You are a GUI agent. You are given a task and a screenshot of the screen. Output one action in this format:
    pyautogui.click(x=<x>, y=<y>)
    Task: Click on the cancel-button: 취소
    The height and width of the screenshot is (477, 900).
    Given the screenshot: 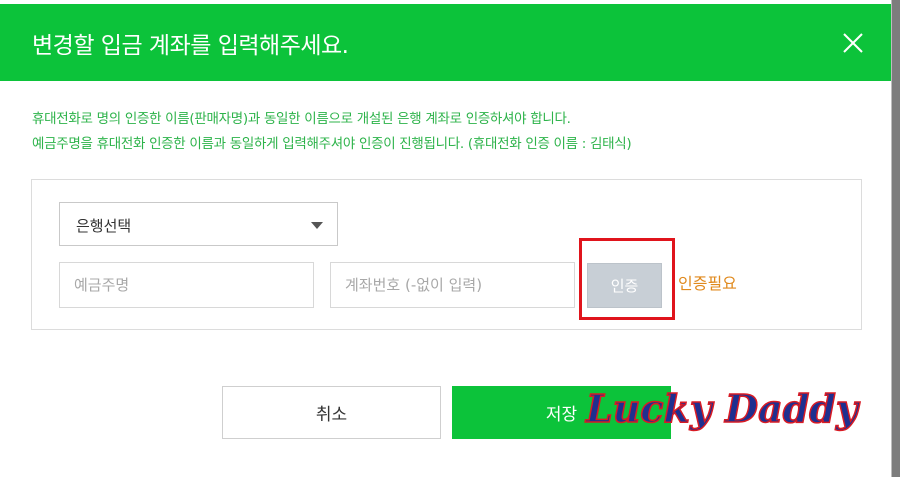 What is the action you would take?
    pyautogui.click(x=331, y=412)
    